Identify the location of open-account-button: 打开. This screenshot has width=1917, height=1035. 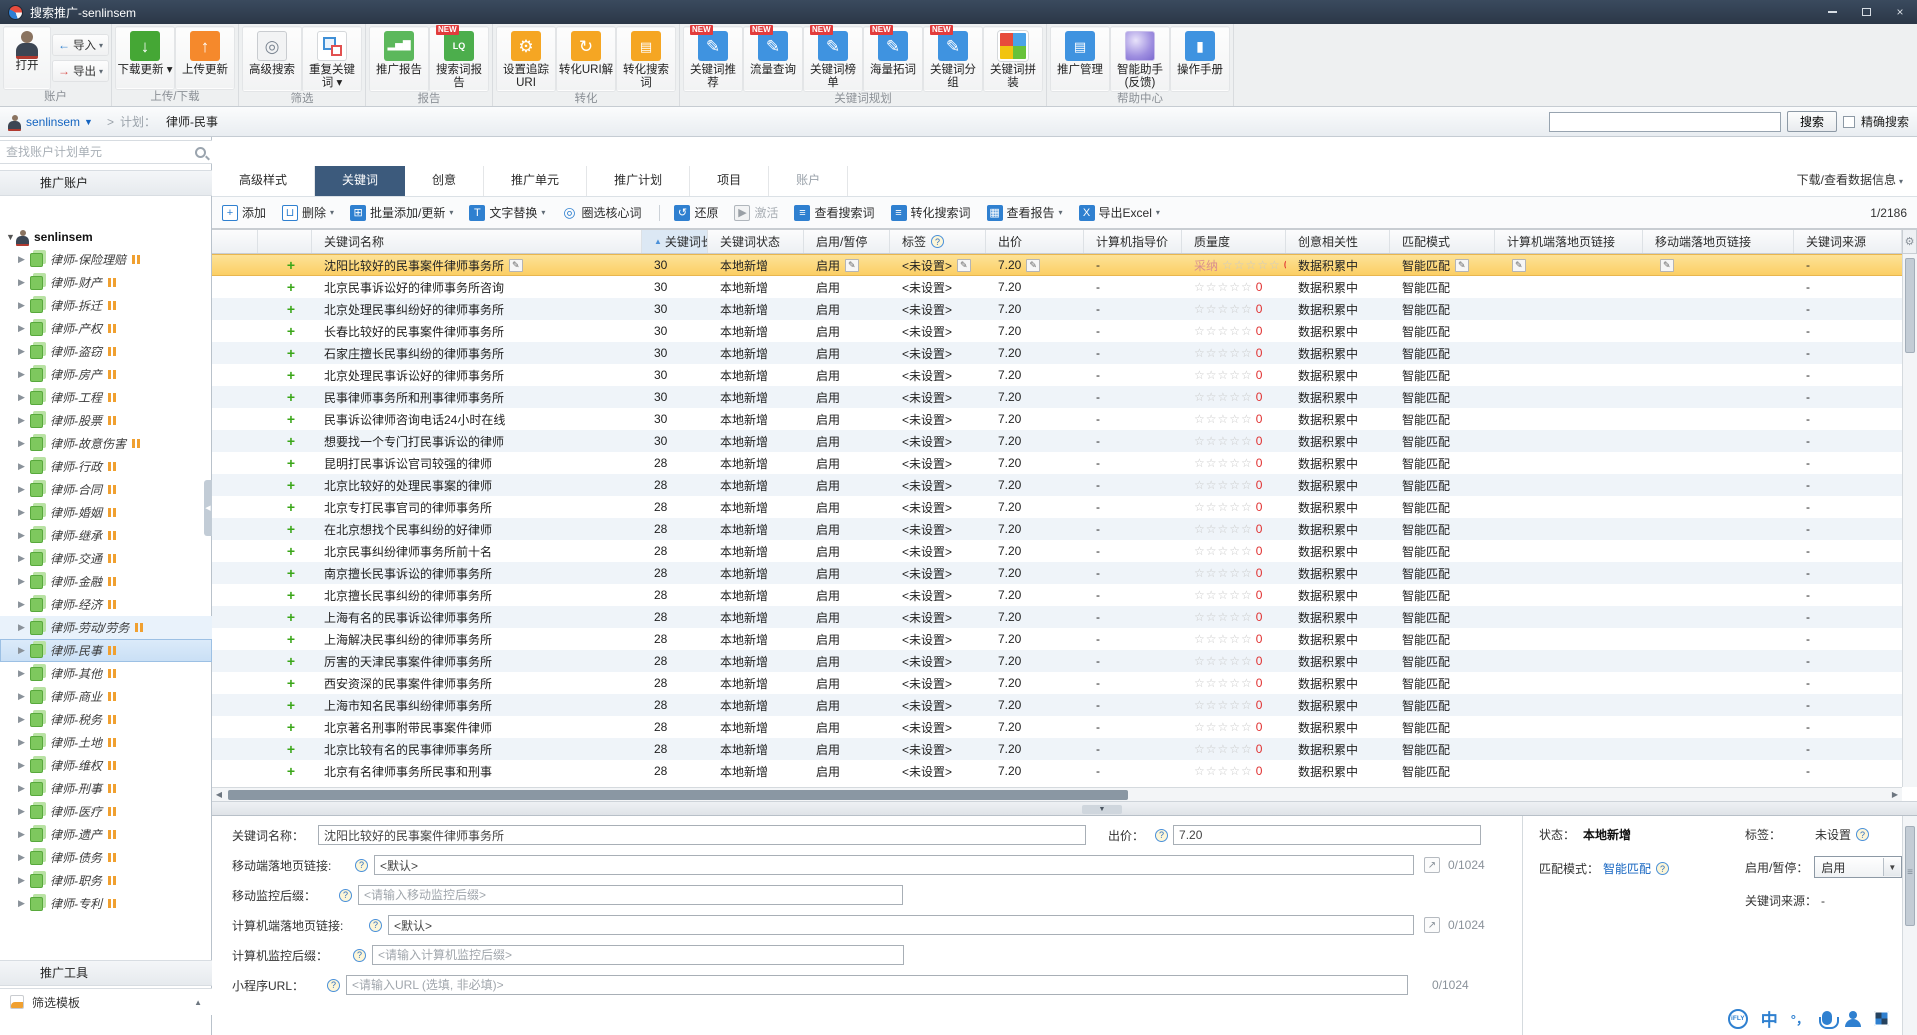
(27, 58).